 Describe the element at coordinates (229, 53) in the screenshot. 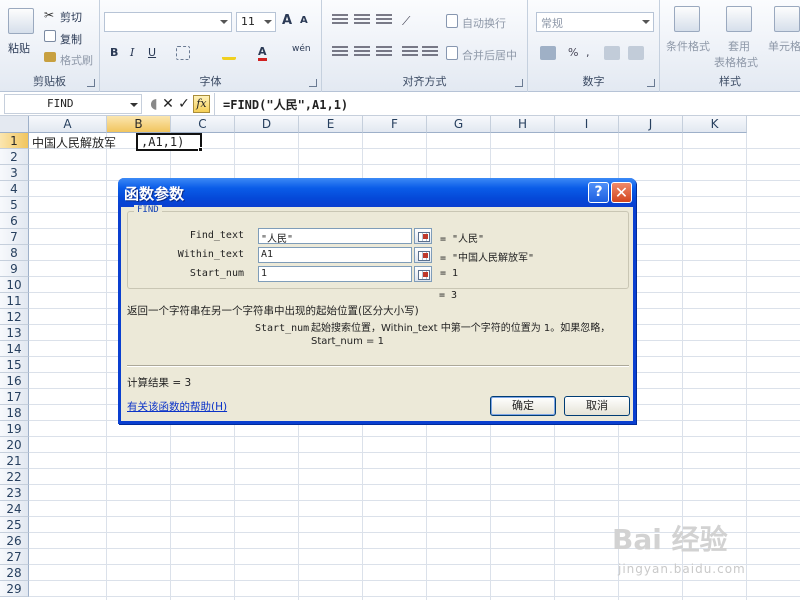

I see `fill-color-icon` at that location.